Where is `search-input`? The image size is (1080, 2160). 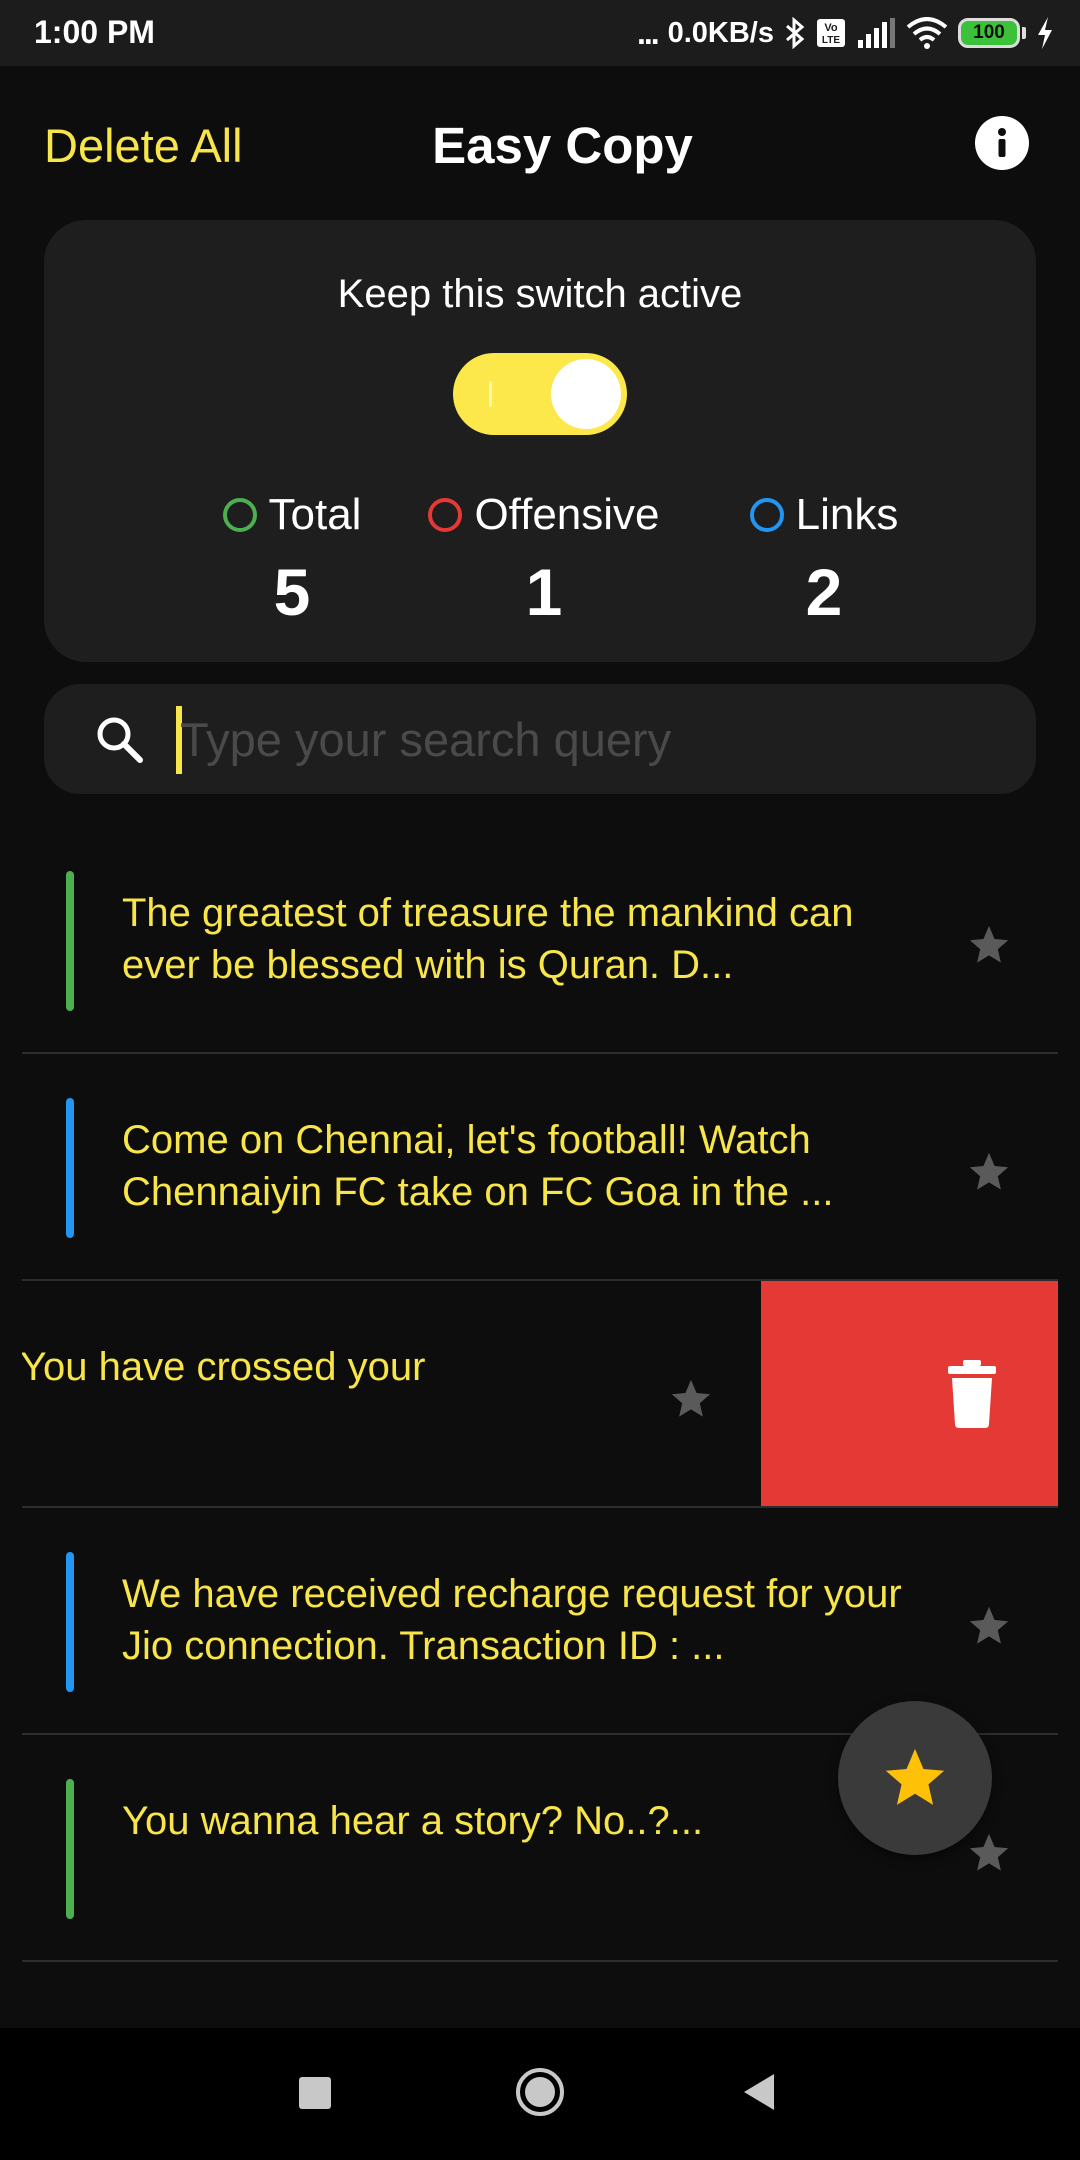
search-input is located at coordinates (590, 739).